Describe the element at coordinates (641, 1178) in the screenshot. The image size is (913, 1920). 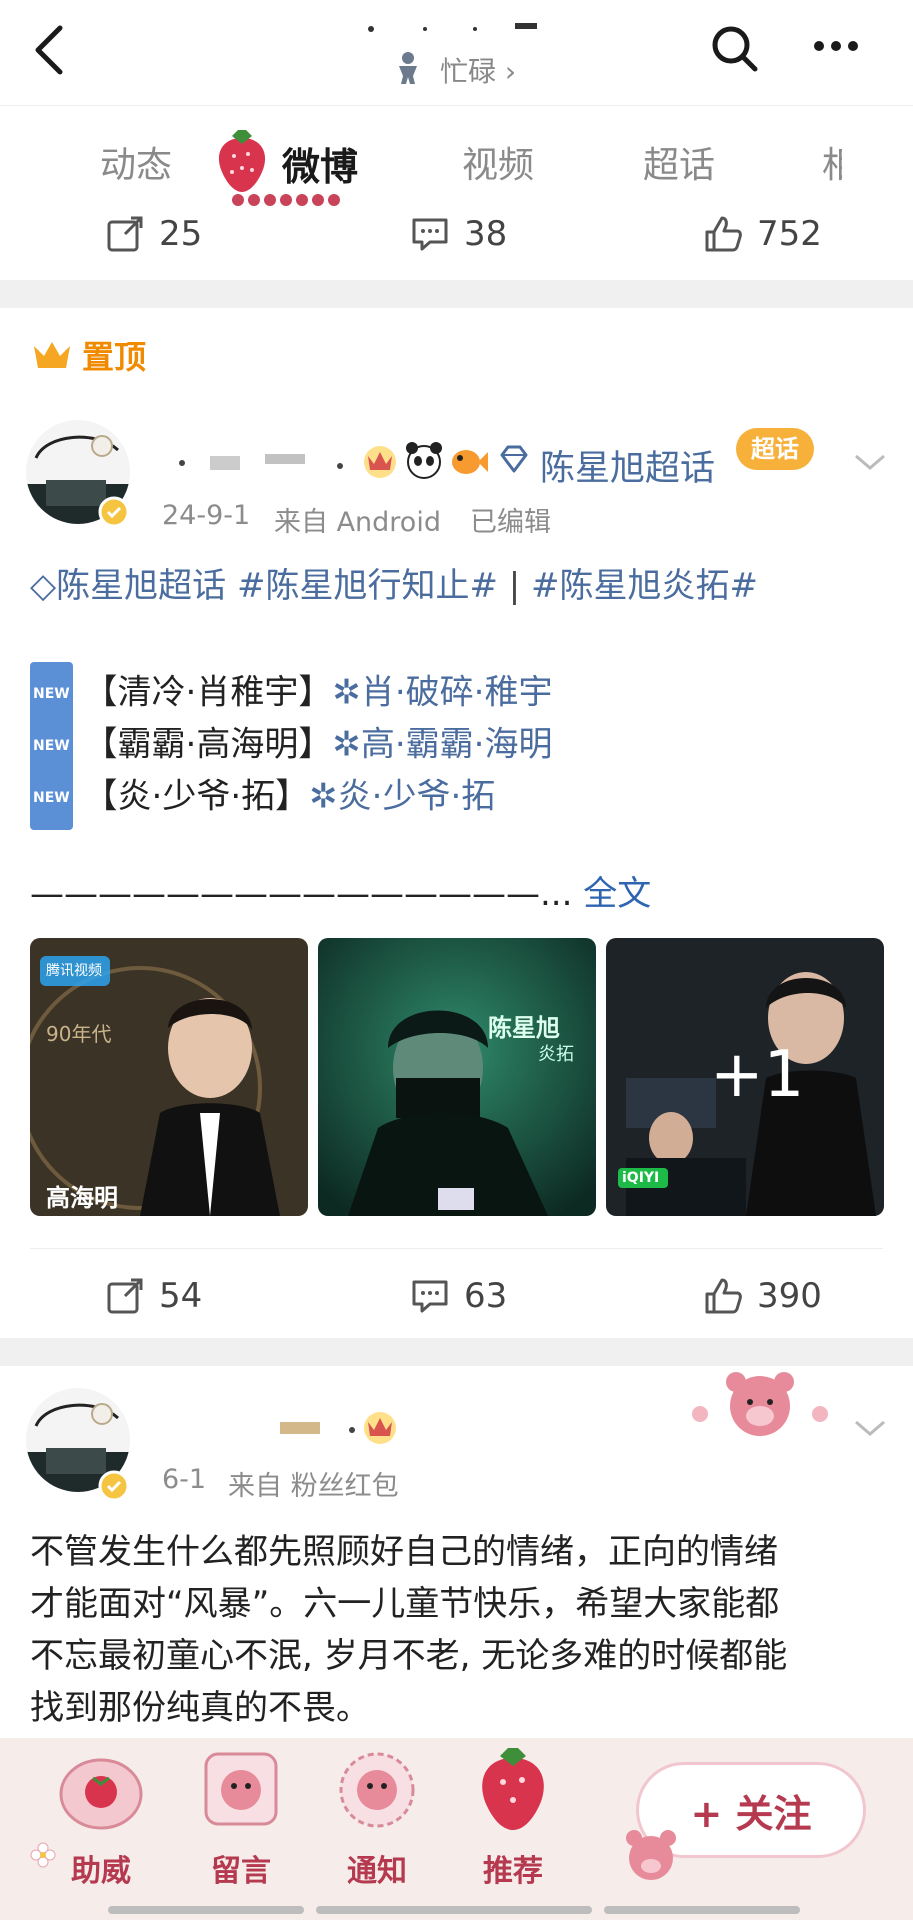
I see `video-platform-badge: iQIYI` at that location.